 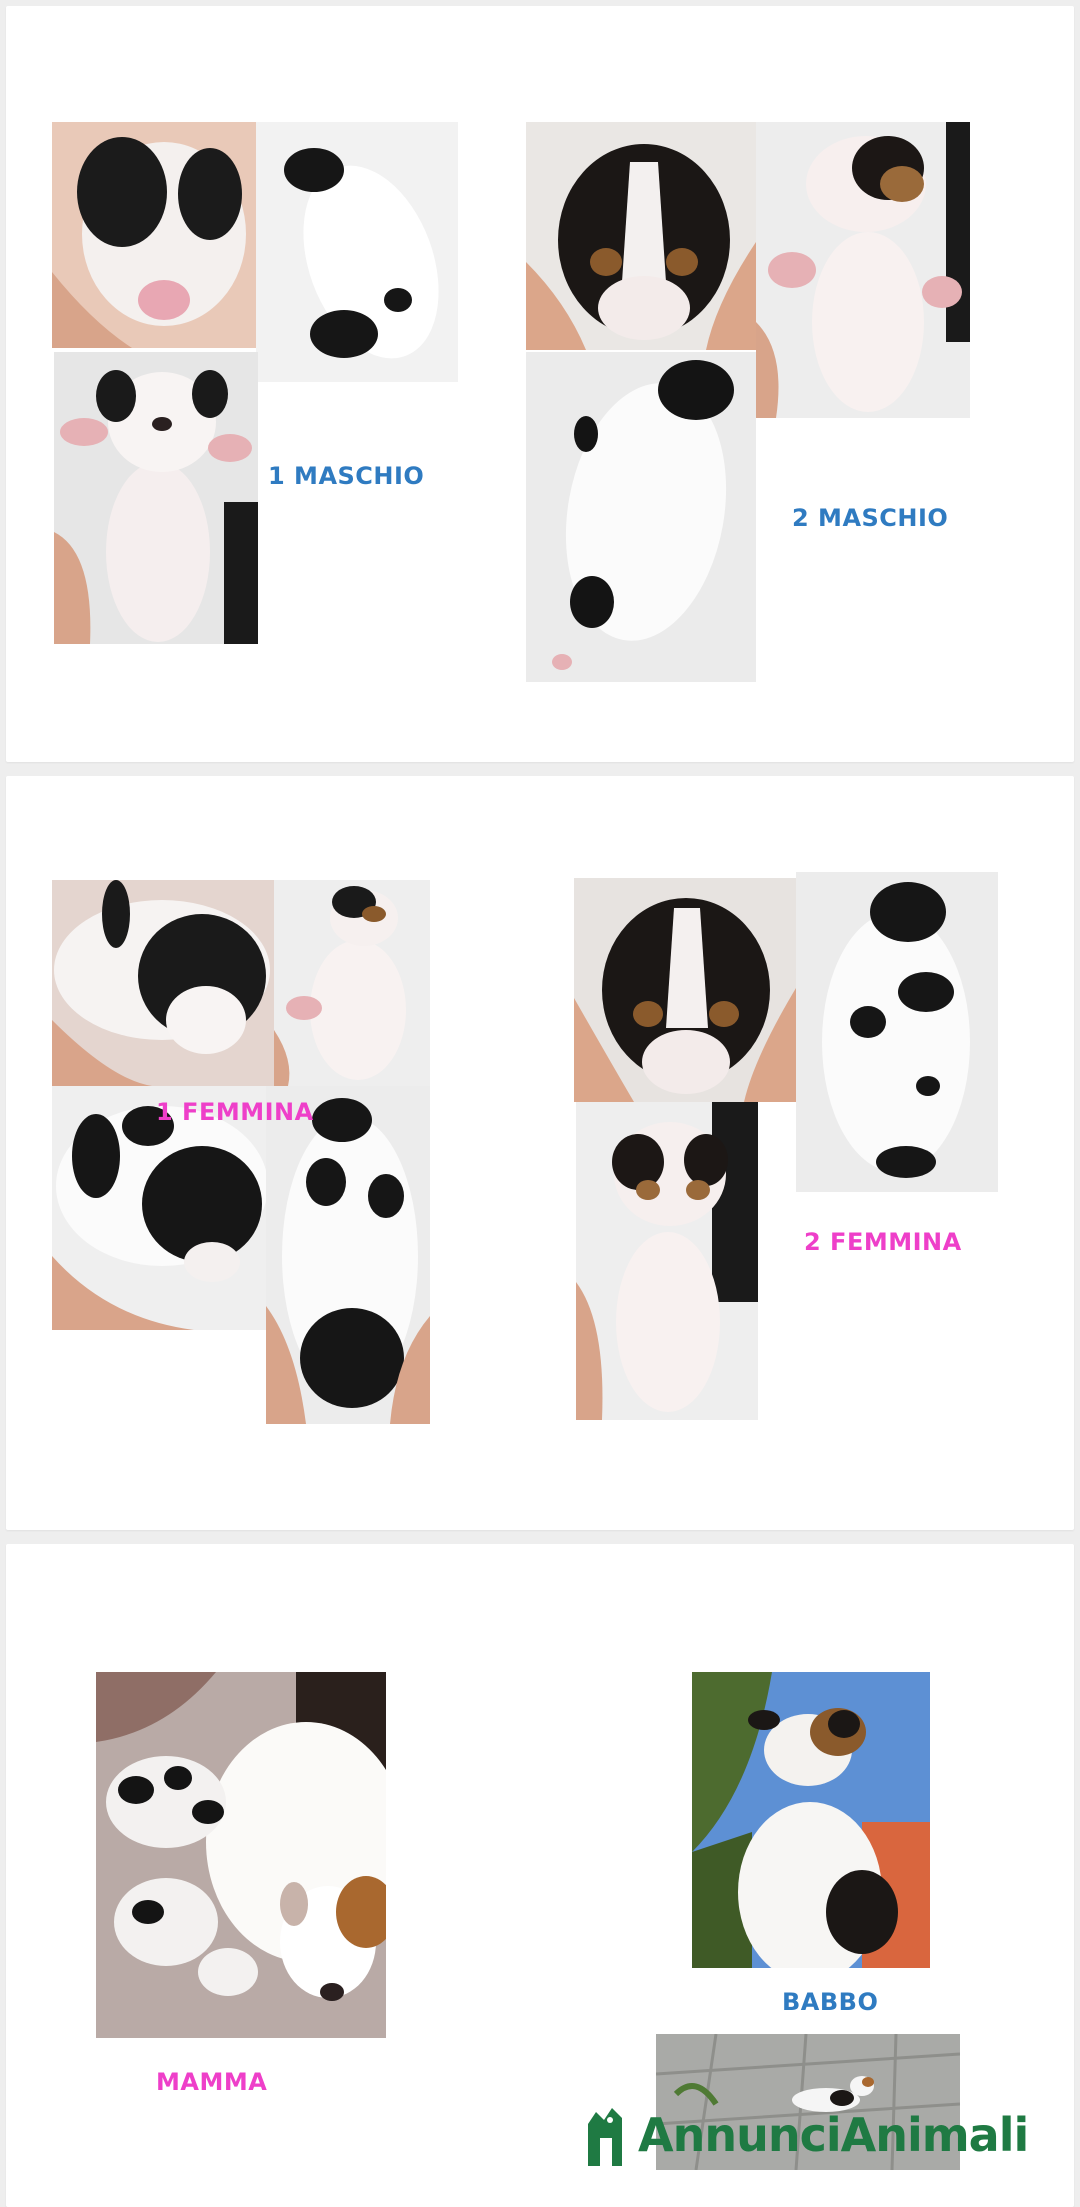 I want to click on female-2-label: 2 FEMMINA, so click(x=883, y=1242).